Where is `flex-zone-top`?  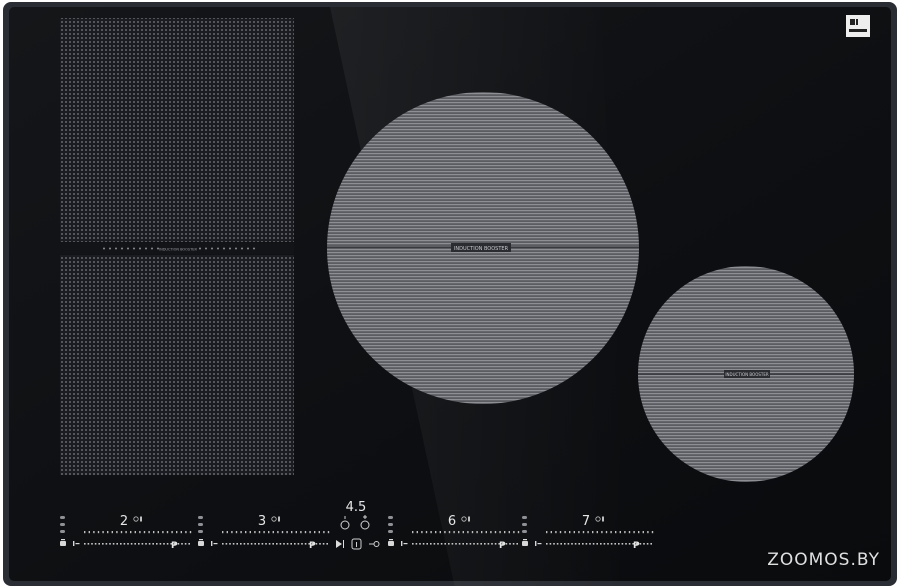 flex-zone-top is located at coordinates (177, 130).